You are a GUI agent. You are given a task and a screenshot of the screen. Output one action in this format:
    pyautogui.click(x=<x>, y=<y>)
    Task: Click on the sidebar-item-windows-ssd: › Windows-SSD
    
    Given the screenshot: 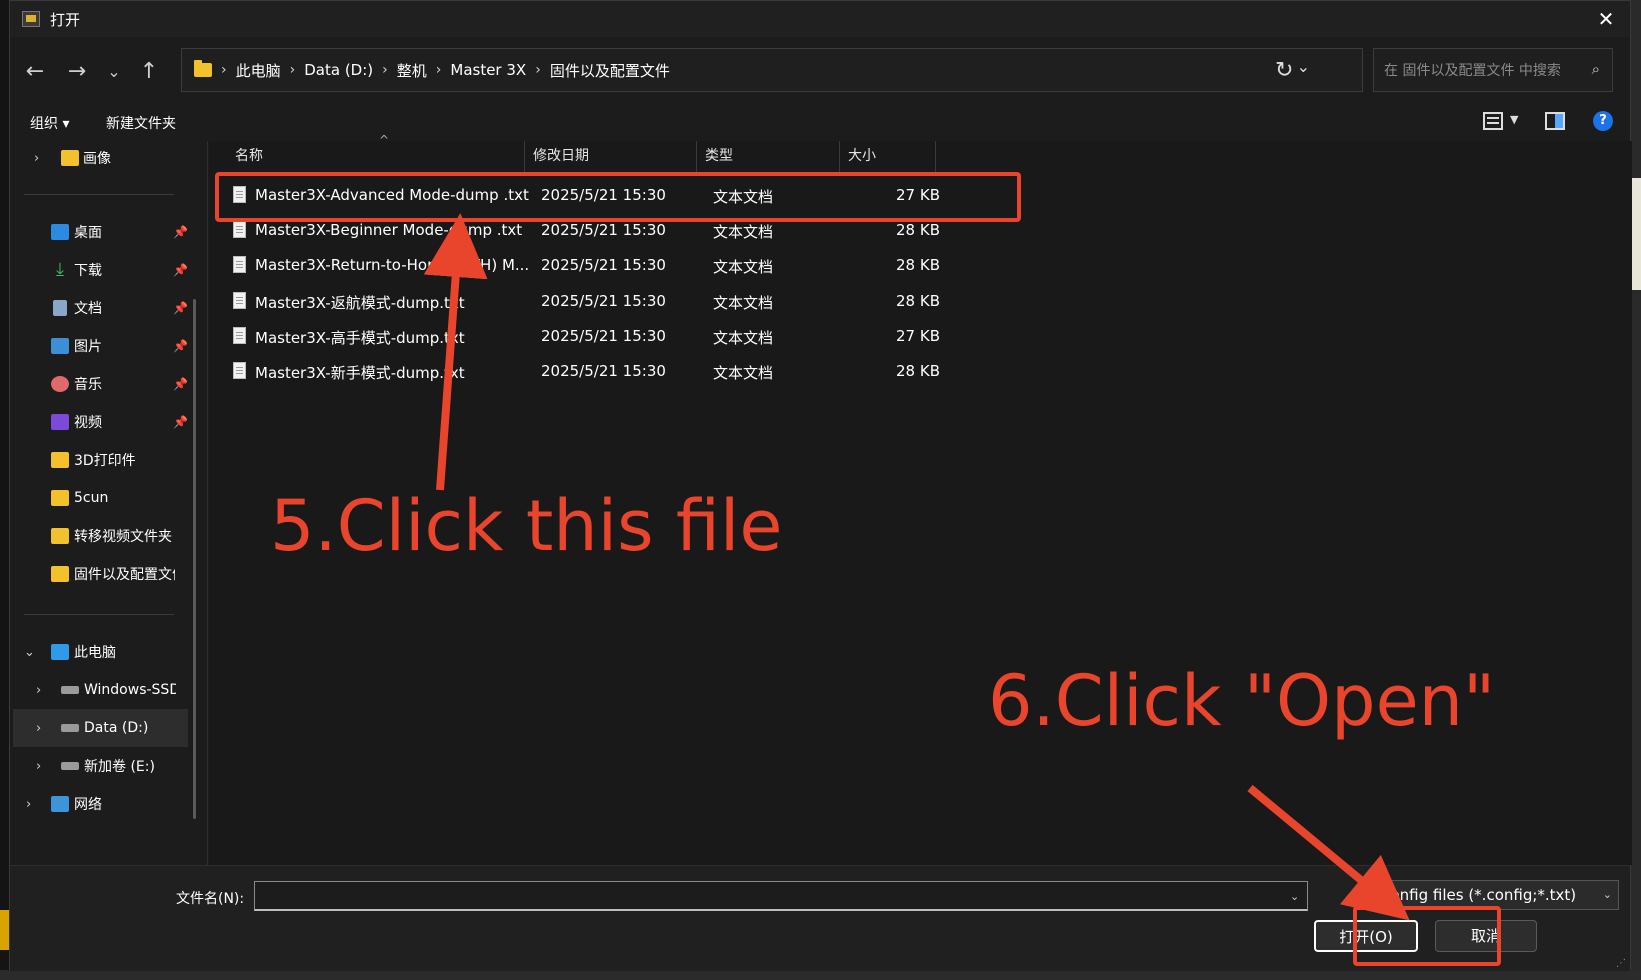 What is the action you would take?
    pyautogui.click(x=102, y=690)
    